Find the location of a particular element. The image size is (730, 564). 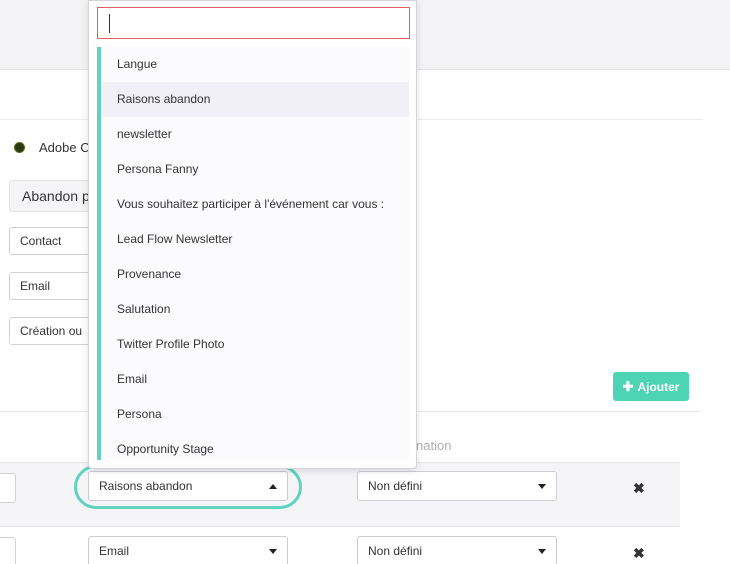

dropdown-option: Persona is located at coordinates (255, 414).